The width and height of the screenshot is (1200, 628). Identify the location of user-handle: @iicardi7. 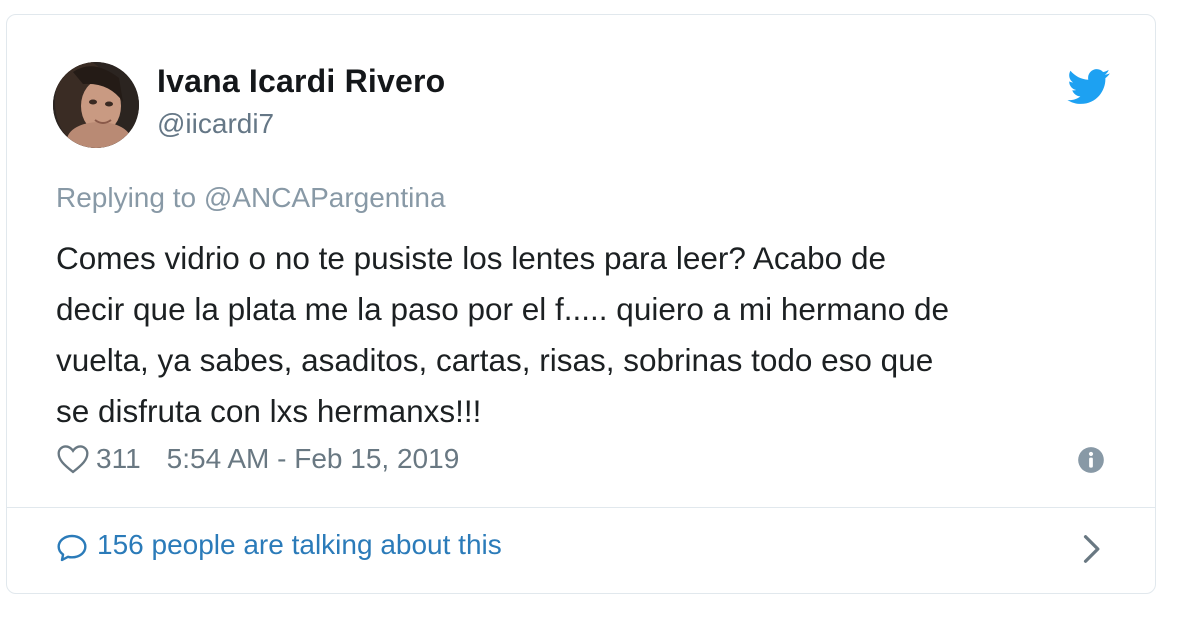
(215, 124).